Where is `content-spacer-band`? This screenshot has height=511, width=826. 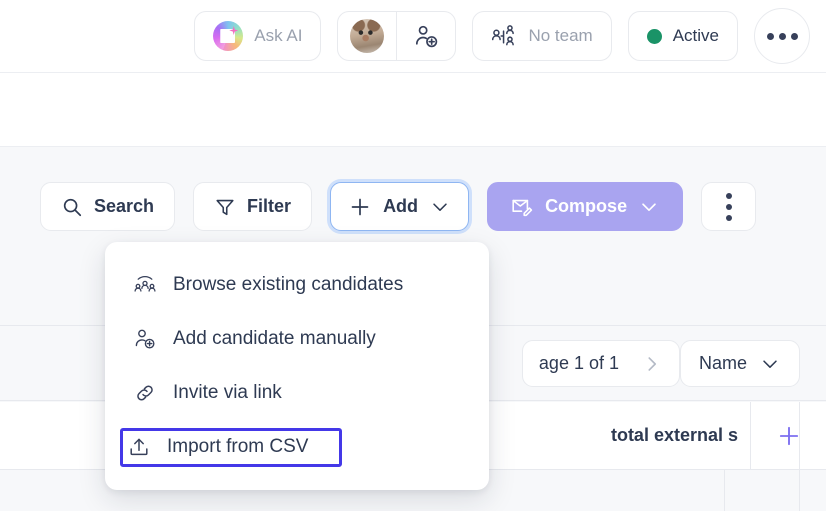
content-spacer-band is located at coordinates (413, 109).